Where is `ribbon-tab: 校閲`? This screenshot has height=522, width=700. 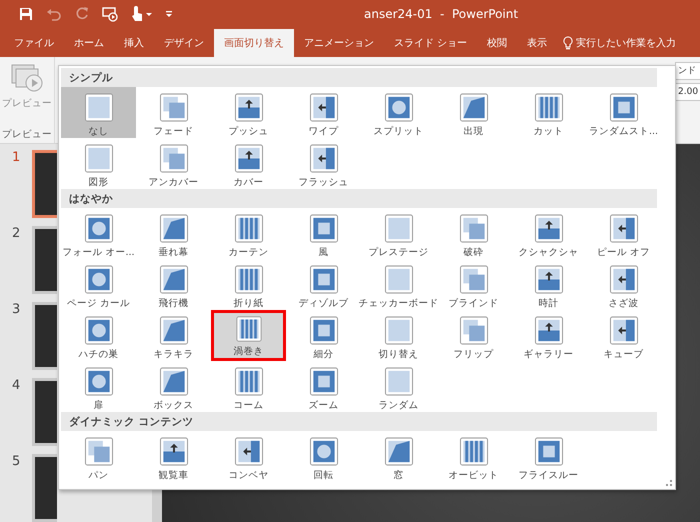
ribbon-tab: 校閲 is located at coordinates (497, 43).